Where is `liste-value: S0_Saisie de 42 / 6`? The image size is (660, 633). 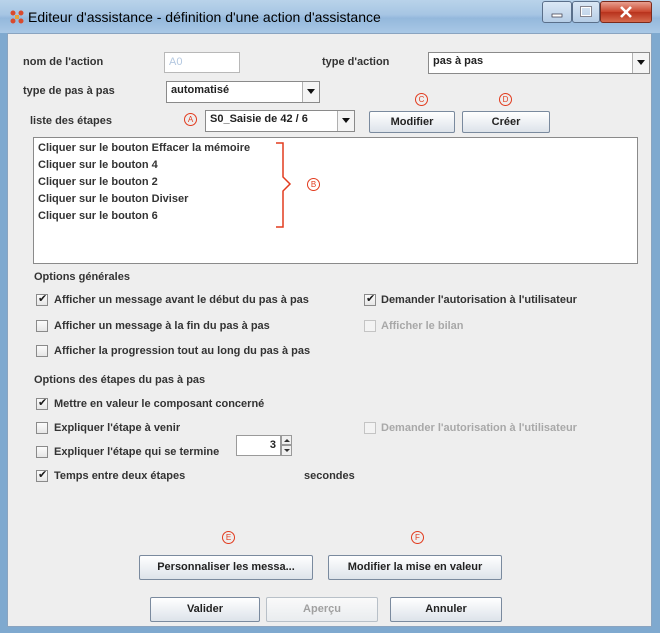 liste-value: S0_Saisie de 42 / 6 is located at coordinates (259, 119).